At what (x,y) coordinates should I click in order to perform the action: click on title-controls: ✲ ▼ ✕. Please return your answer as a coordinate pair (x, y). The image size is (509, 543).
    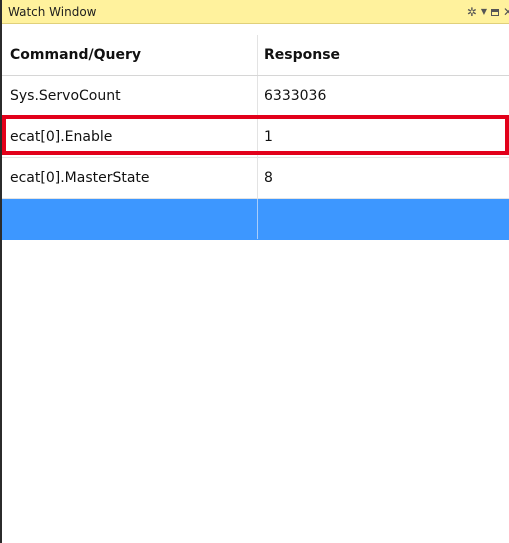
    Looking at the image, I should click on (488, 12).